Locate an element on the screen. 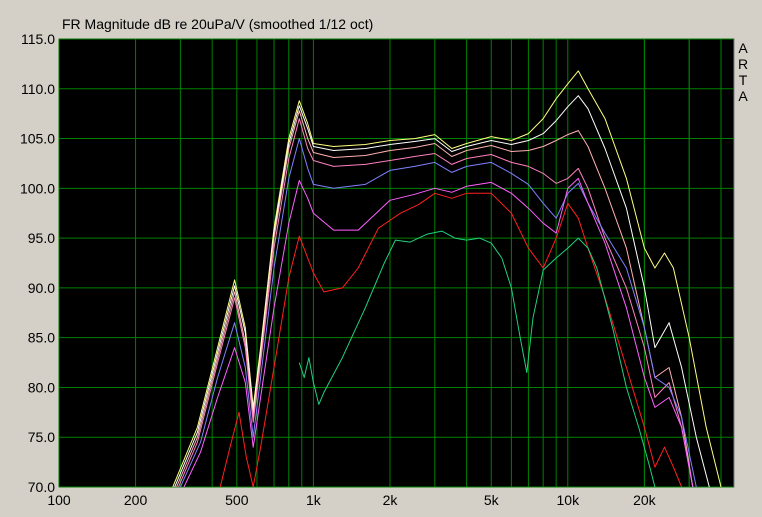 The height and width of the screenshot is (517, 762). x-tick-label: 5k is located at coordinates (492, 500).